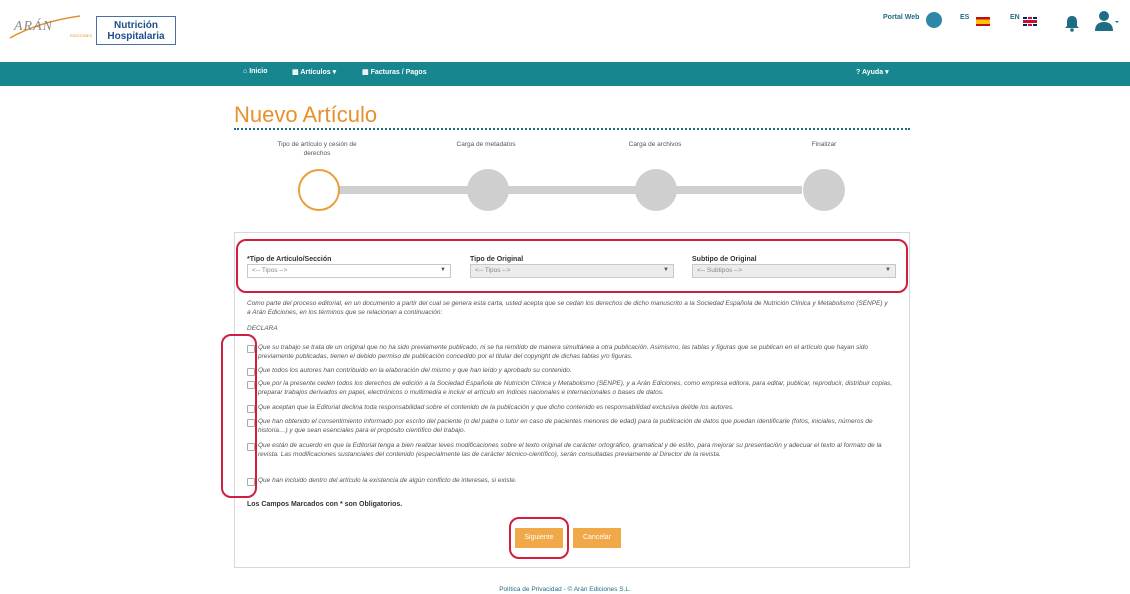 Image resolution: width=1130 pixels, height=594 pixels. What do you see at coordinates (901, 17) in the screenshot?
I see `portal-web-link: Portal Web` at bounding box center [901, 17].